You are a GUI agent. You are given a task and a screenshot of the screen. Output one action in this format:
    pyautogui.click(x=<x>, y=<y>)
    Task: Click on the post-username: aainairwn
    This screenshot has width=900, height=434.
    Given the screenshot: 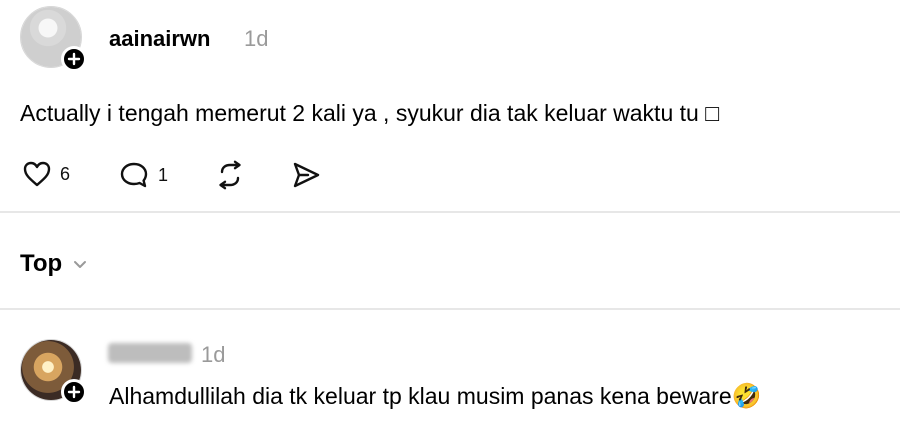 What is the action you would take?
    pyautogui.click(x=159, y=39)
    